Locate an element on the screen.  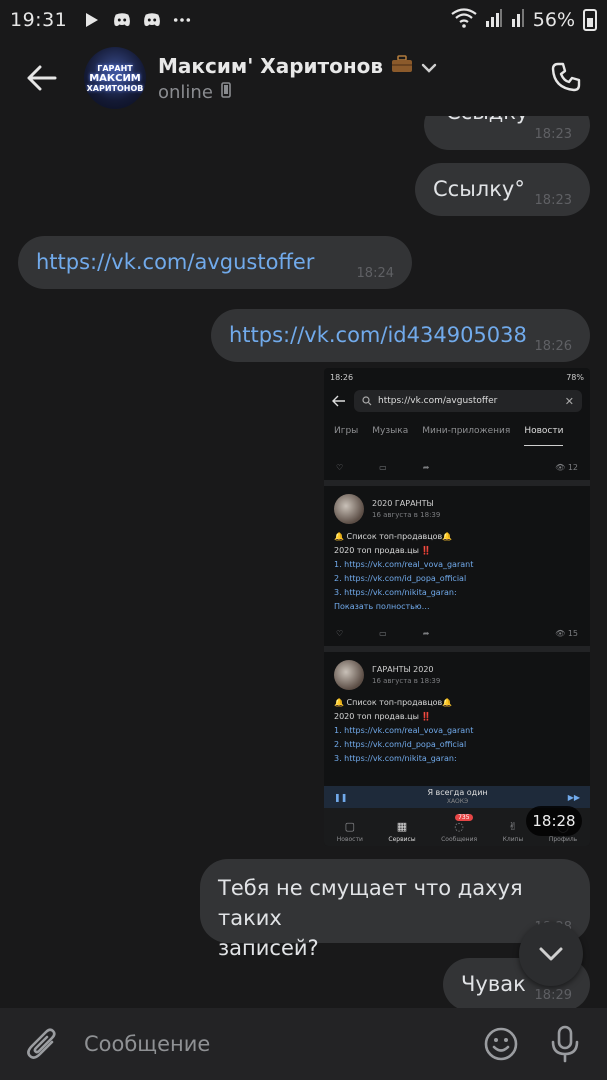
post-author: 2020 ГАРАНТЫ is located at coordinates (403, 503).